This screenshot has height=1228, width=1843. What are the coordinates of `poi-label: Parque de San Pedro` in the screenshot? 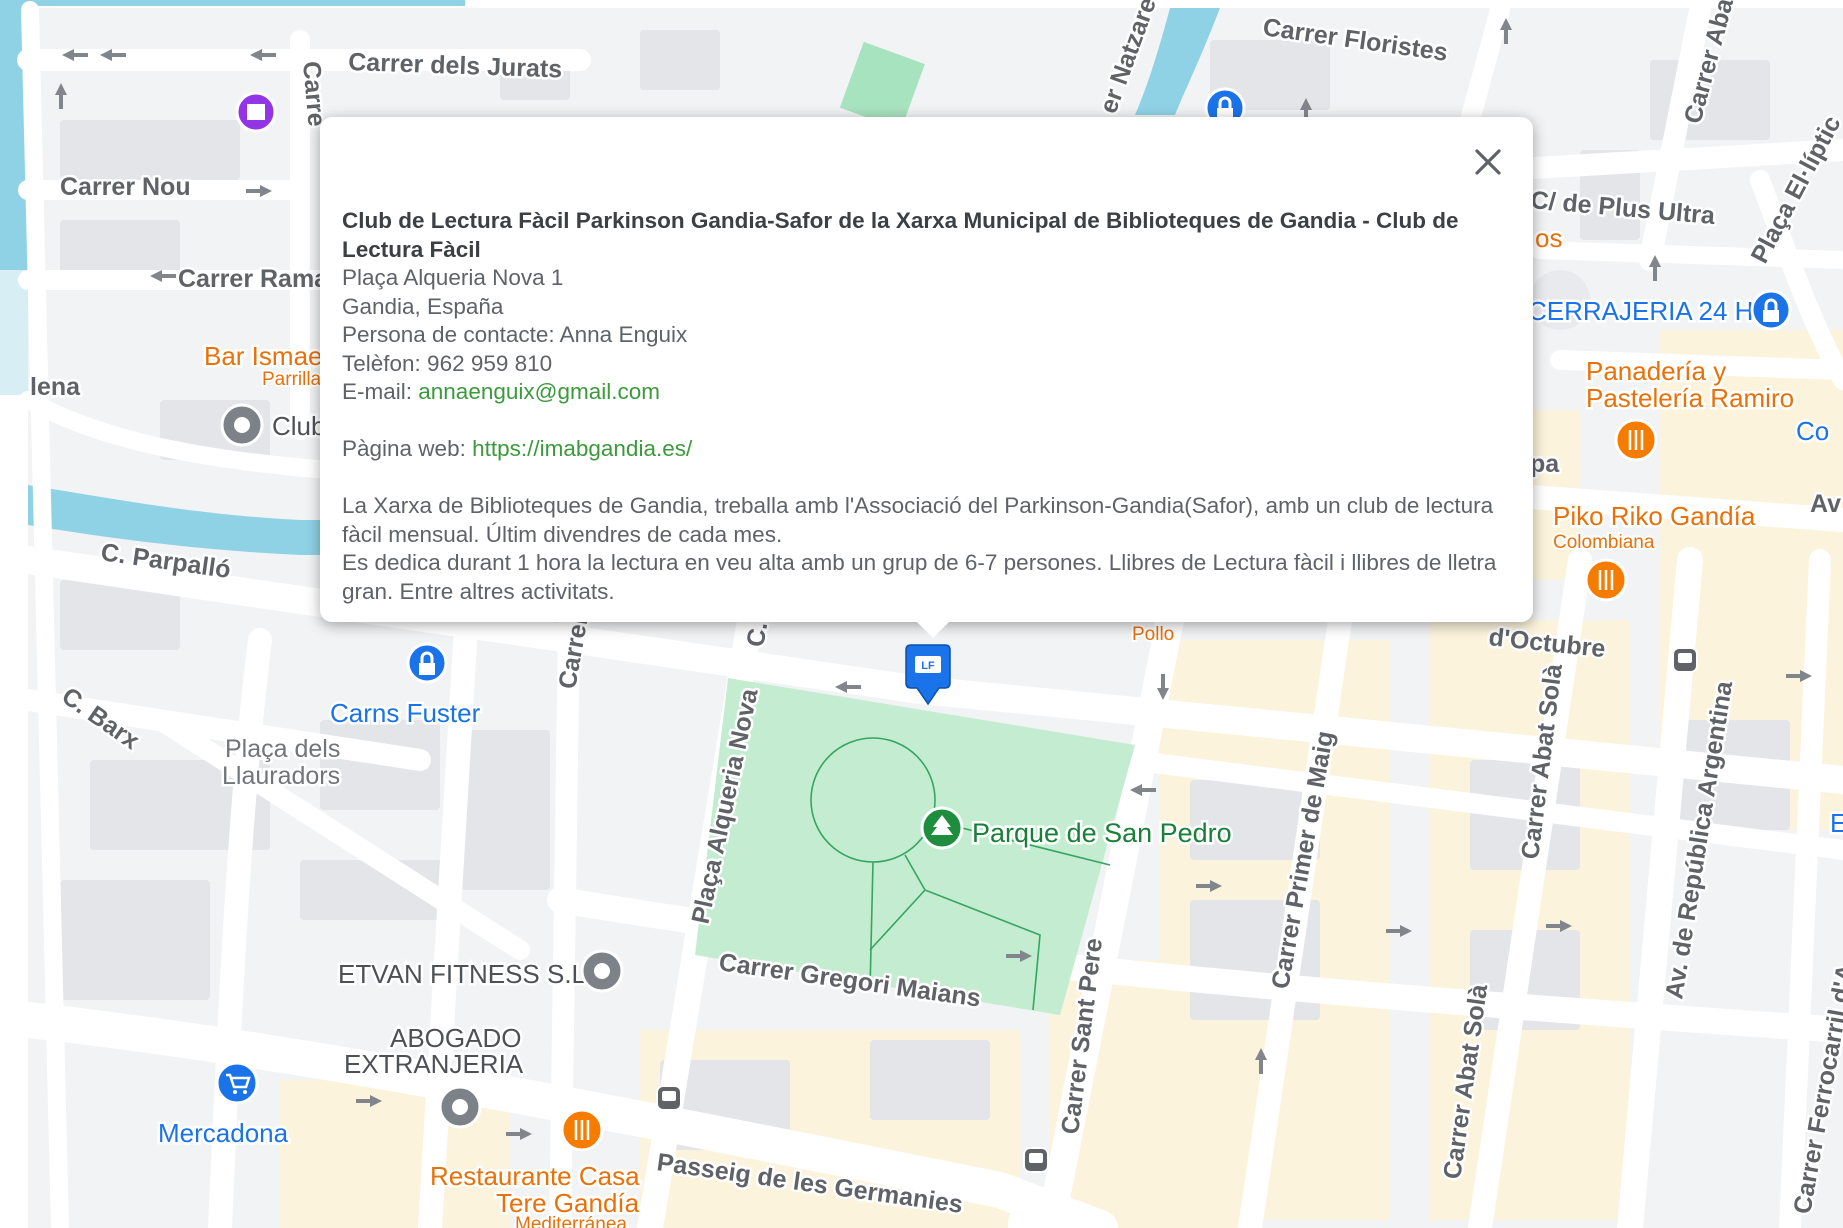 It's located at (1102, 833).